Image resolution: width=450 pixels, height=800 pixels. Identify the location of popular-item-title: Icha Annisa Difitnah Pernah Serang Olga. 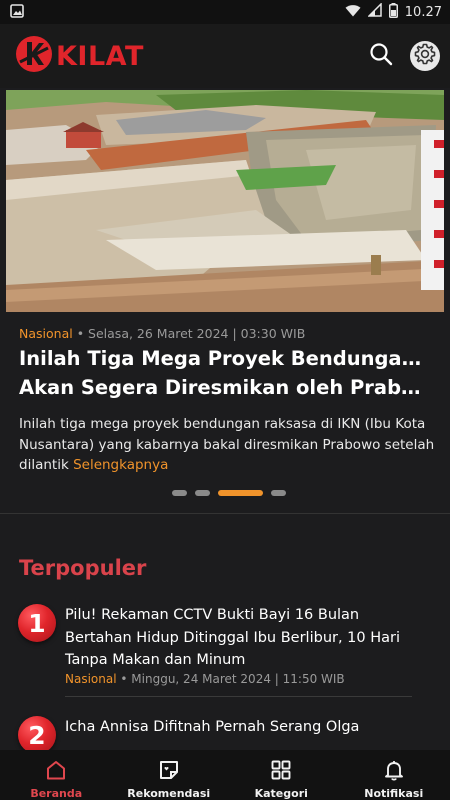
(240, 727).